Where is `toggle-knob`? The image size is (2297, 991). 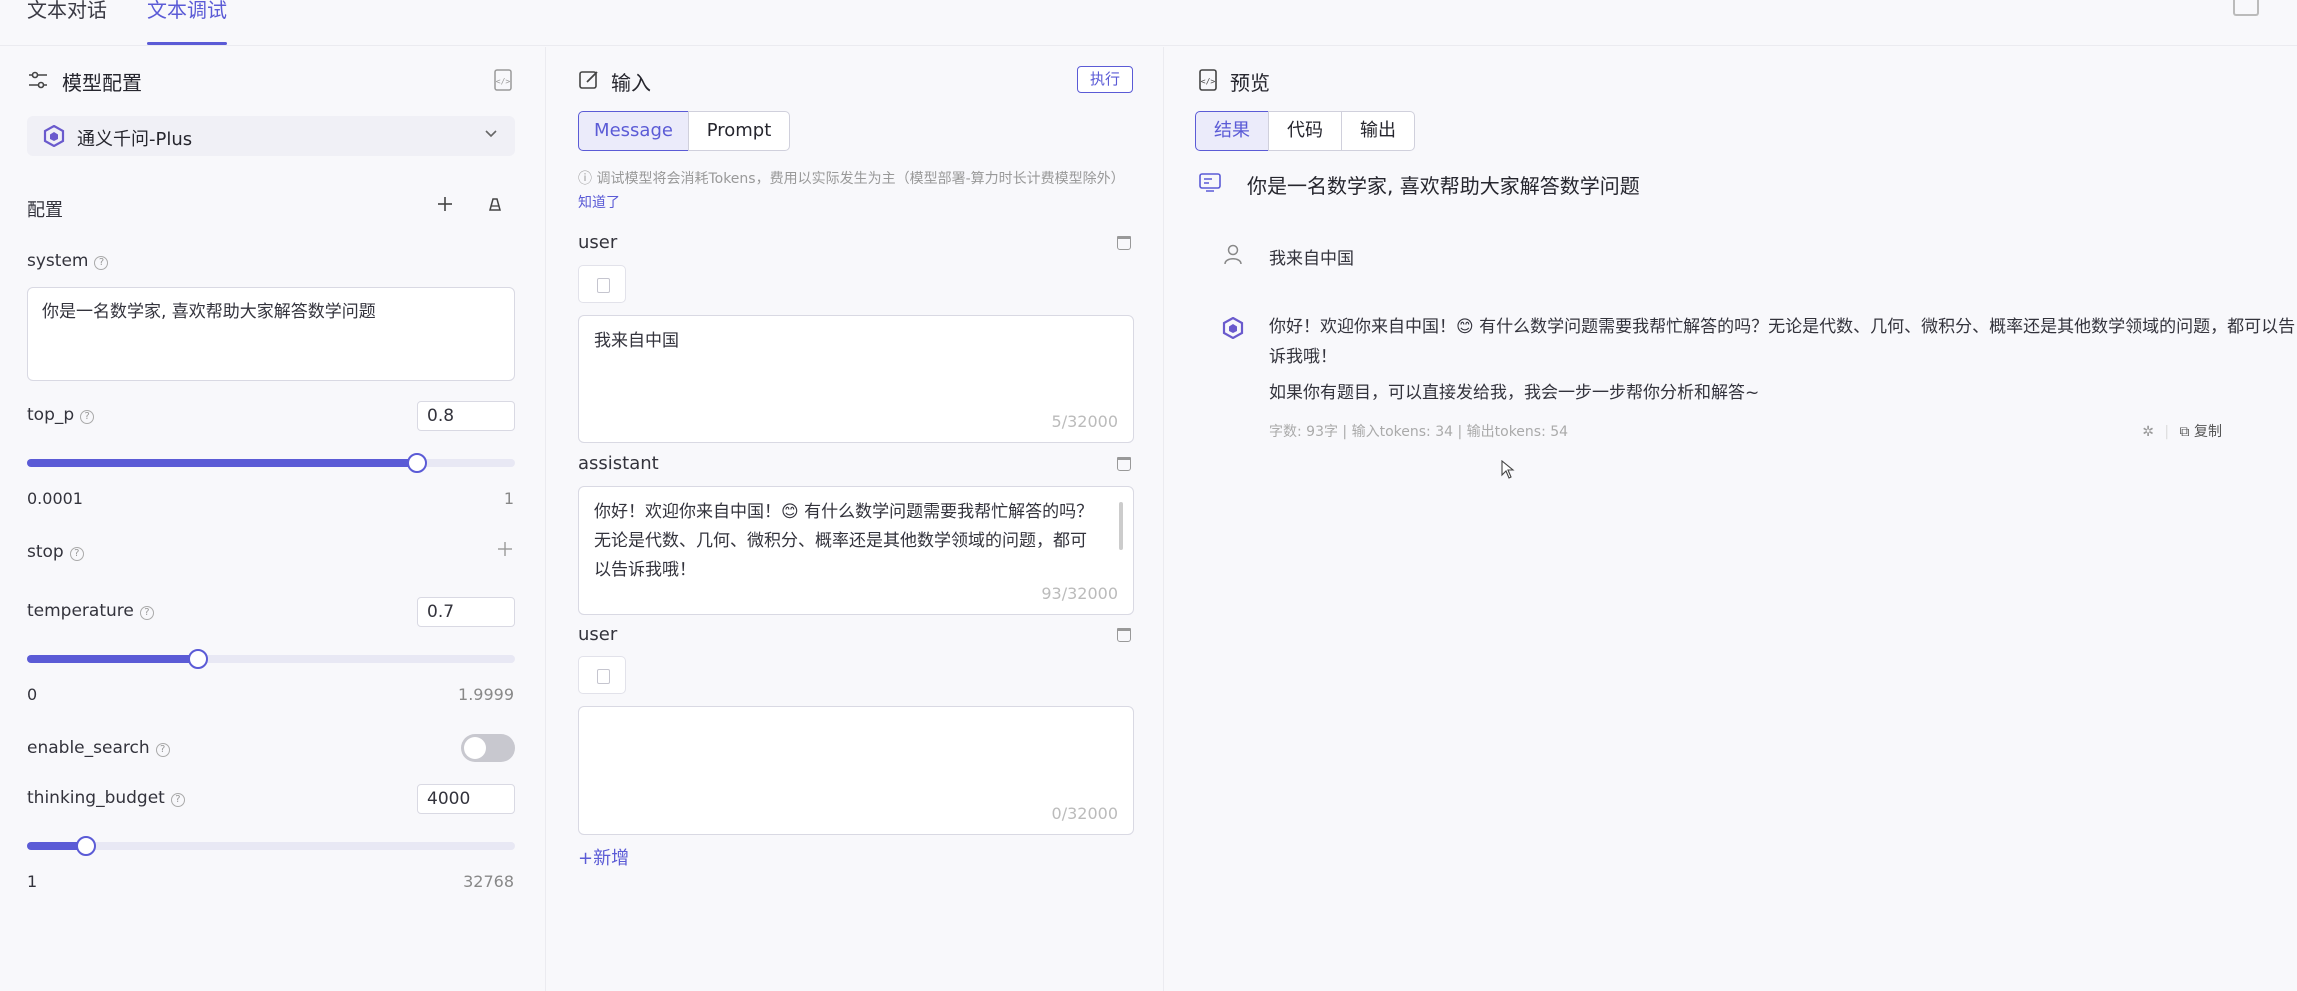 toggle-knob is located at coordinates (475, 748).